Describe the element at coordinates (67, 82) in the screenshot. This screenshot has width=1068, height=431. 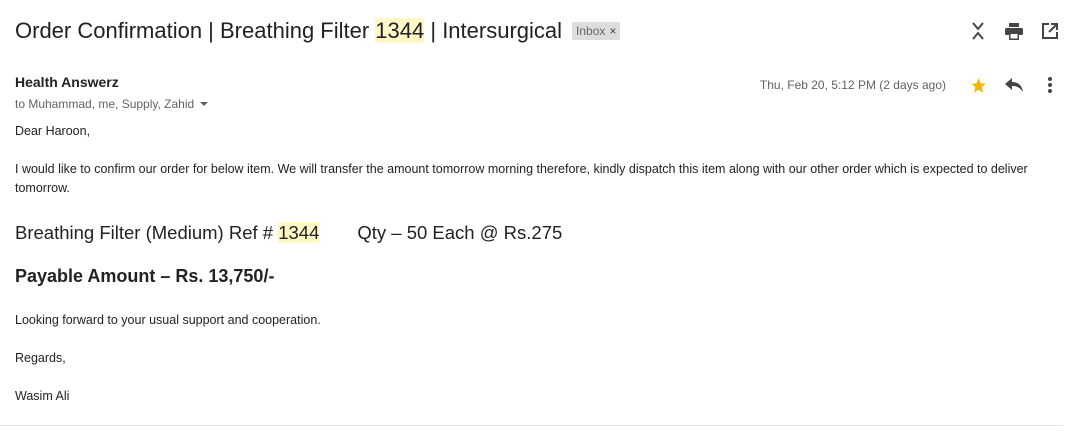
I see `sender-name: Health Answerz` at that location.